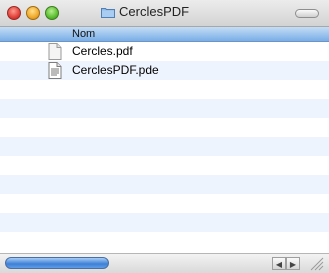  What do you see at coordinates (84, 34) in the screenshot?
I see `column-header-label: Nom` at bounding box center [84, 34].